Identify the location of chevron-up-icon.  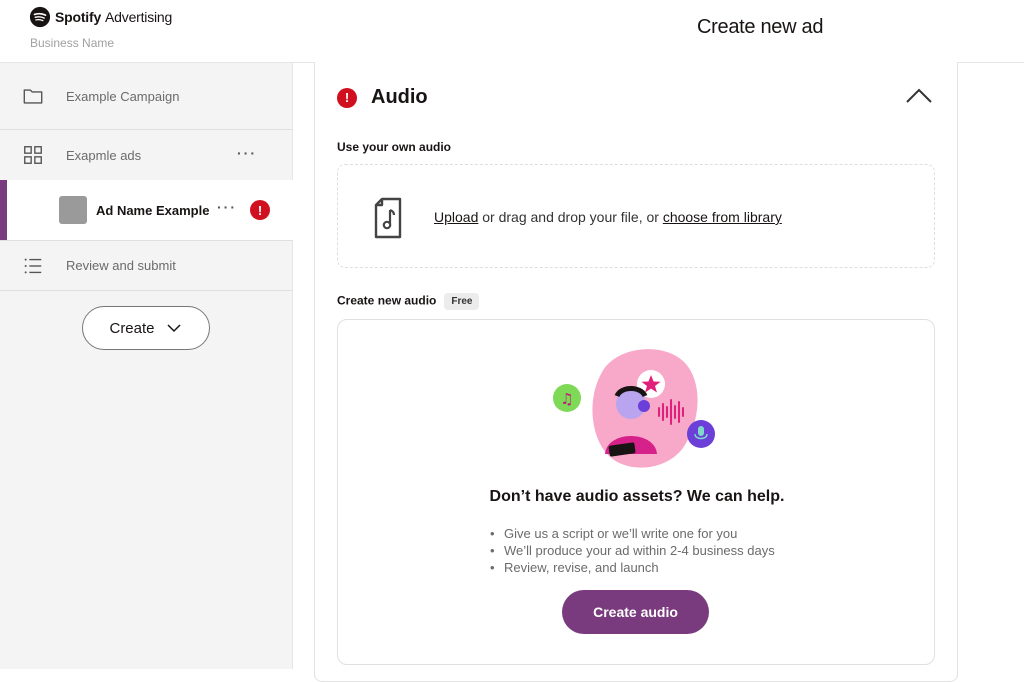
(919, 96).